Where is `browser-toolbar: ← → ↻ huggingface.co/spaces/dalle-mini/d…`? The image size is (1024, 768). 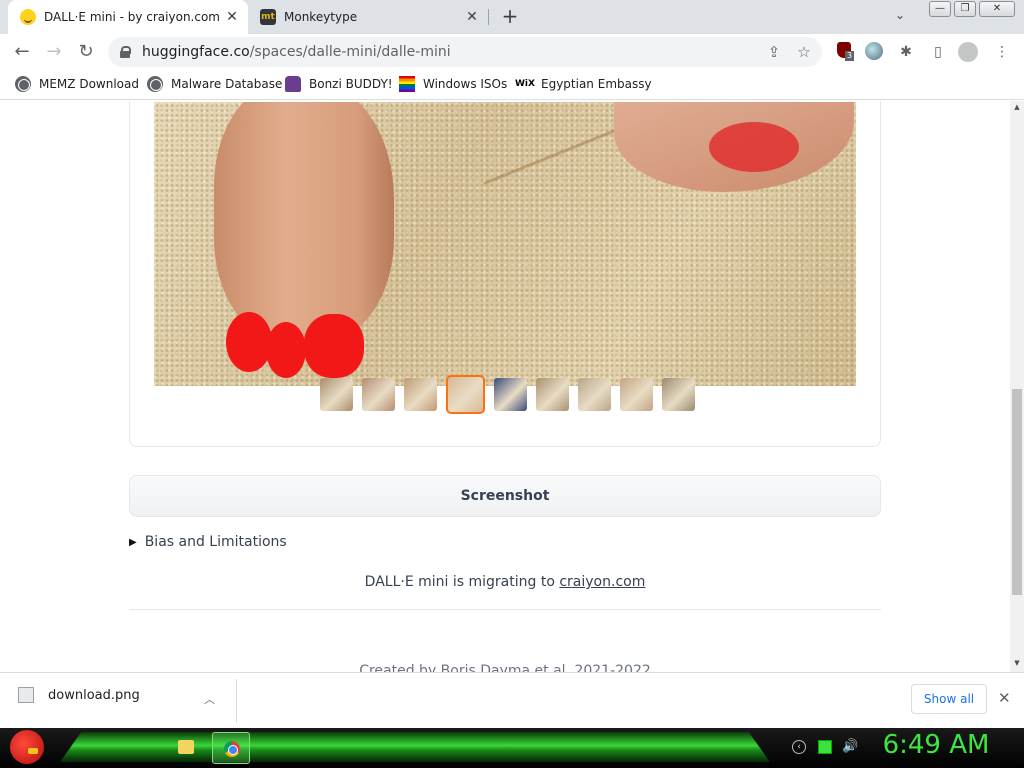
browser-toolbar: ← → ↻ huggingface.co/spaces/dalle-mini/d… is located at coordinates (512, 52).